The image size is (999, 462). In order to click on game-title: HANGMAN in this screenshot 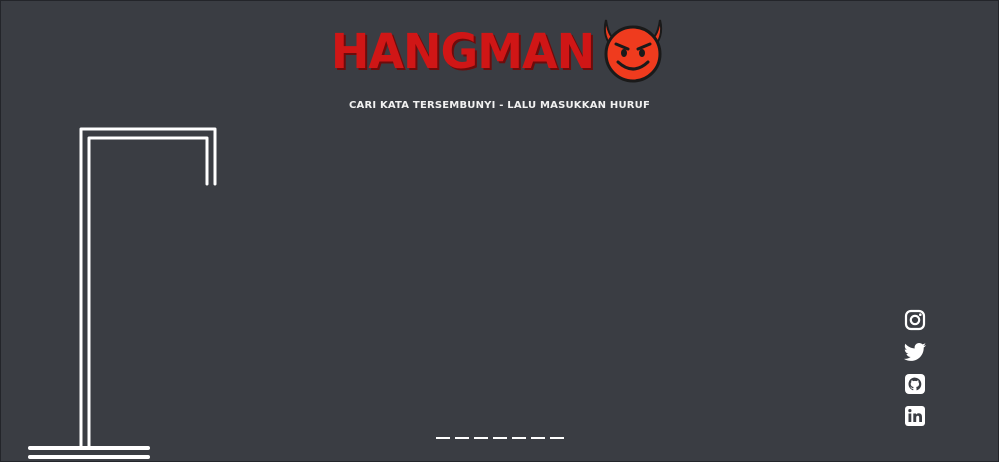, I will do `click(462, 51)`.